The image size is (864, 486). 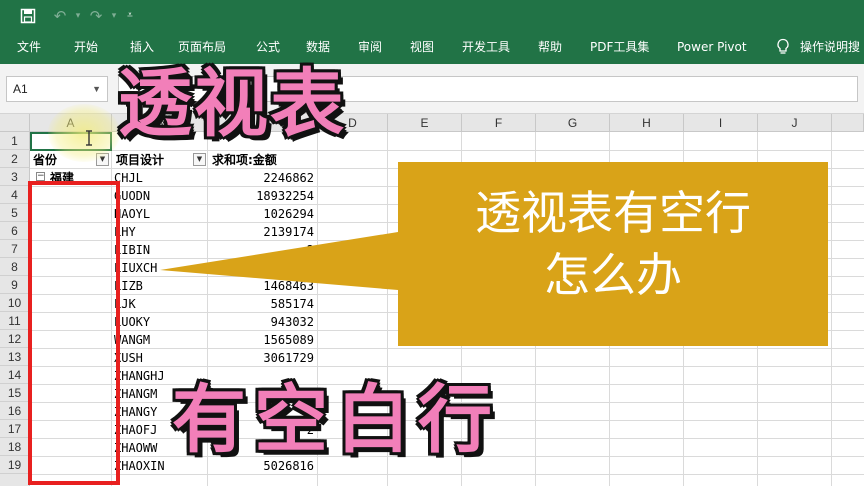 What do you see at coordinates (89, 138) in the screenshot?
I see `text-cursor-icon` at bounding box center [89, 138].